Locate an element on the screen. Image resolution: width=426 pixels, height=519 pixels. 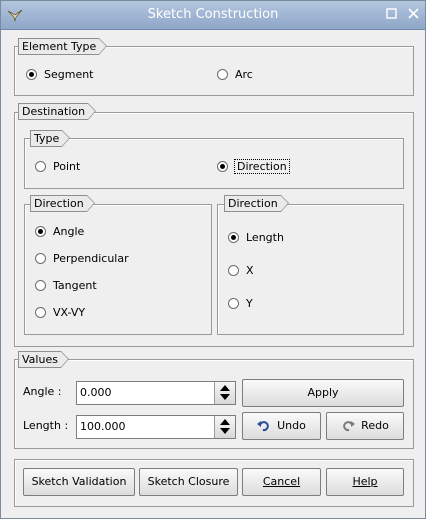
close-icon is located at coordinates (413, 14).